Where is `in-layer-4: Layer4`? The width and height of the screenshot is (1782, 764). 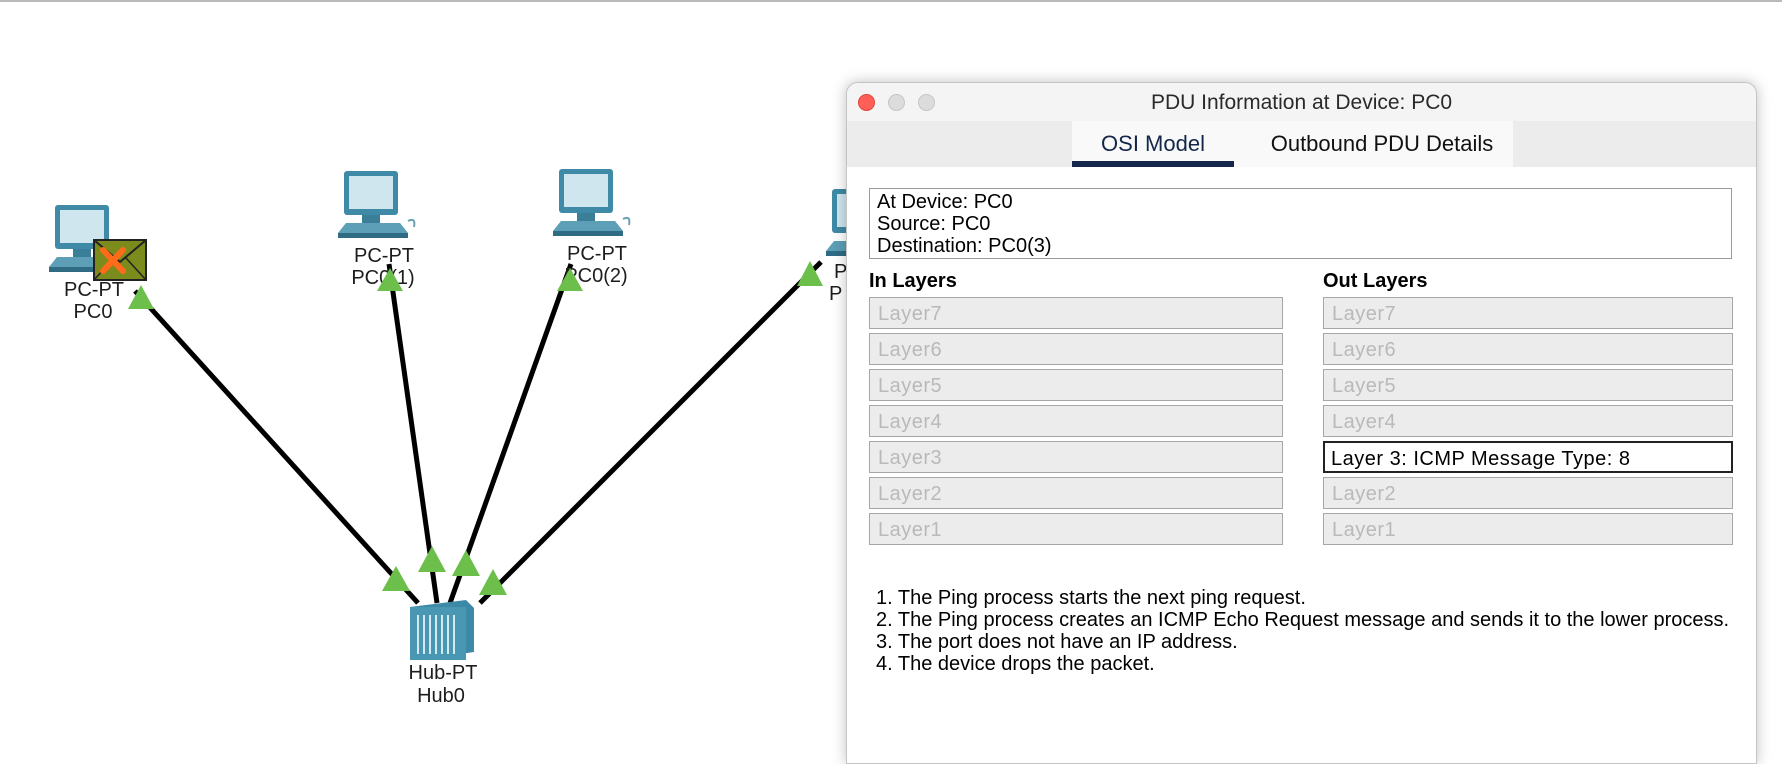 in-layer-4: Layer4 is located at coordinates (1076, 421).